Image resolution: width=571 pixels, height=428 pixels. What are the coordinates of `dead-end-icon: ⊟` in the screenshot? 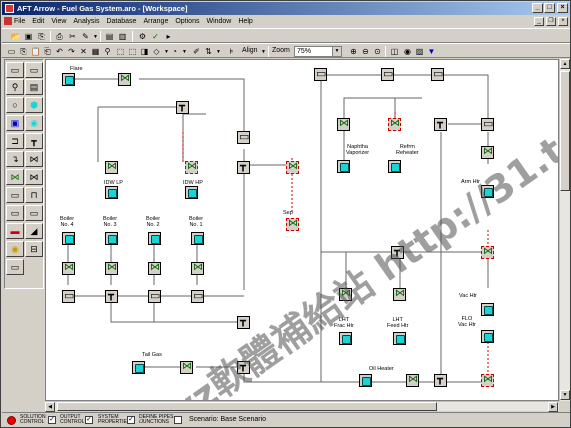 It's located at (34, 249).